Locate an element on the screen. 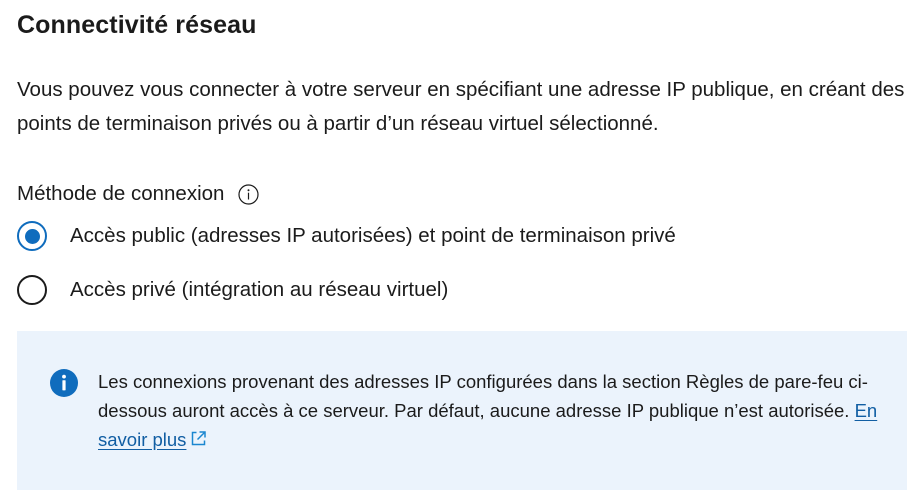 Image resolution: width=922 pixels, height=500 pixels. connection-method-label: Méthode de connexion is located at coordinates (121, 193).